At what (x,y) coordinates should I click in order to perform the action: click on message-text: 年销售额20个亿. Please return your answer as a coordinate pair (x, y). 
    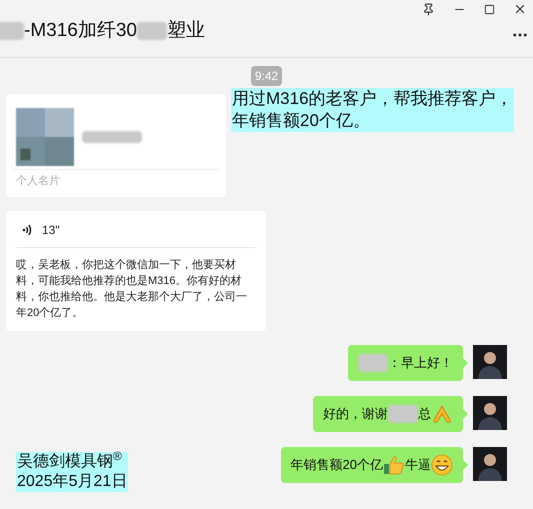
    Looking at the image, I should click on (336, 465).